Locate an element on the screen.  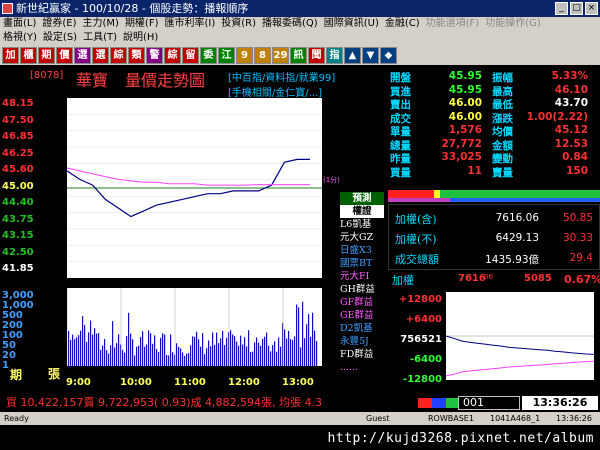
indicator-item: L6凱基 is located at coordinates (362, 224).